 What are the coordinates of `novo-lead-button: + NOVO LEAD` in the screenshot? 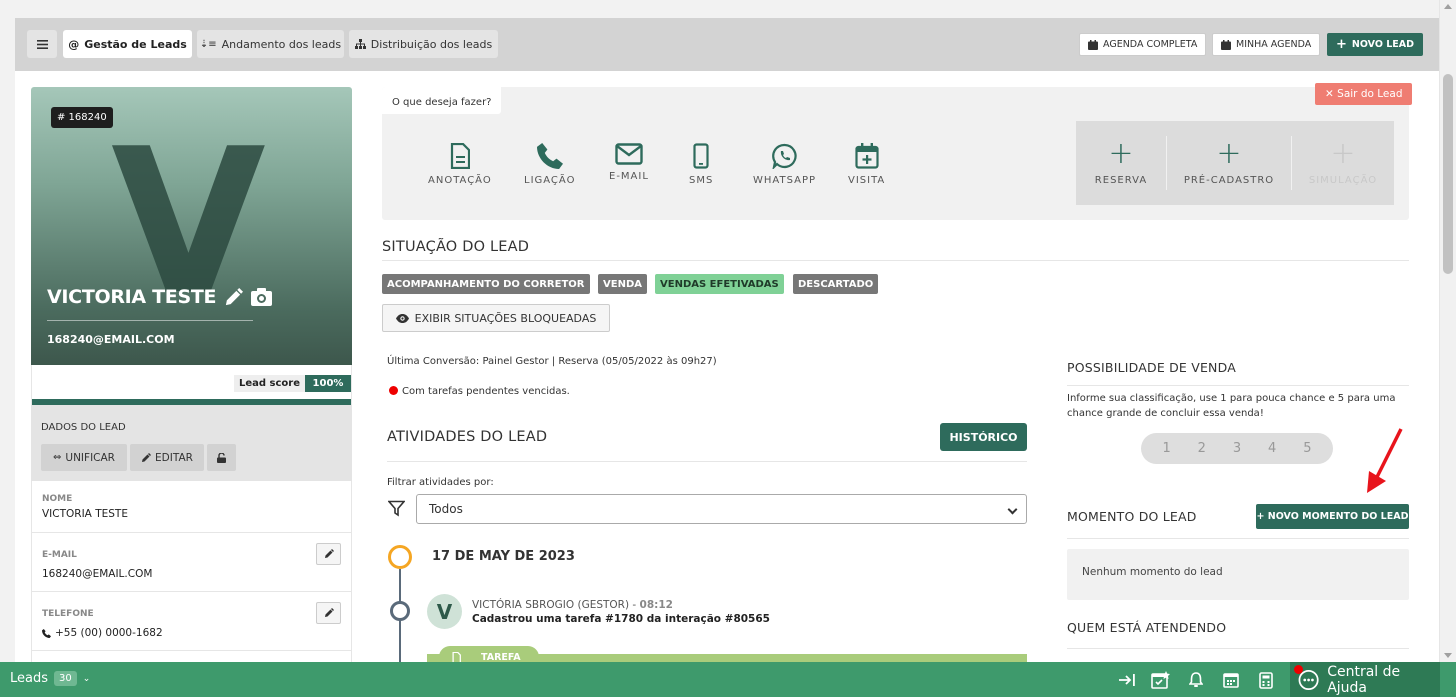 It's located at (1375, 44).